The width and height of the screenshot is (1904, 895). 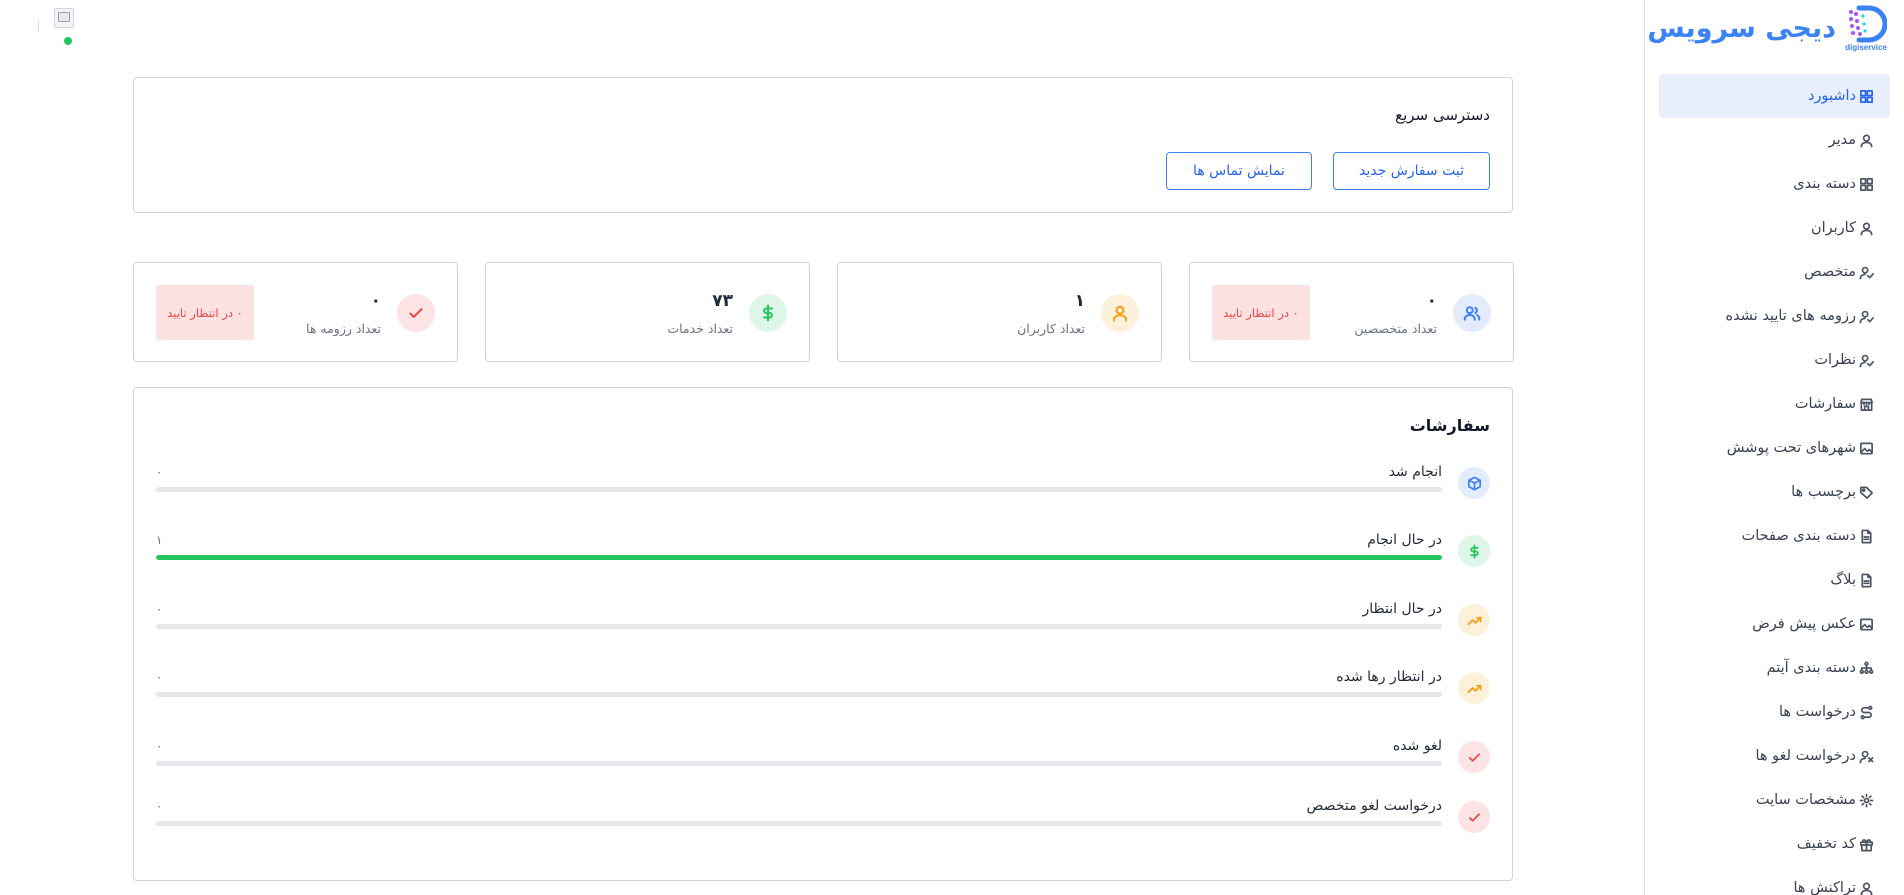 What do you see at coordinates (1866, 492) in the screenshot?
I see `tag-icon` at bounding box center [1866, 492].